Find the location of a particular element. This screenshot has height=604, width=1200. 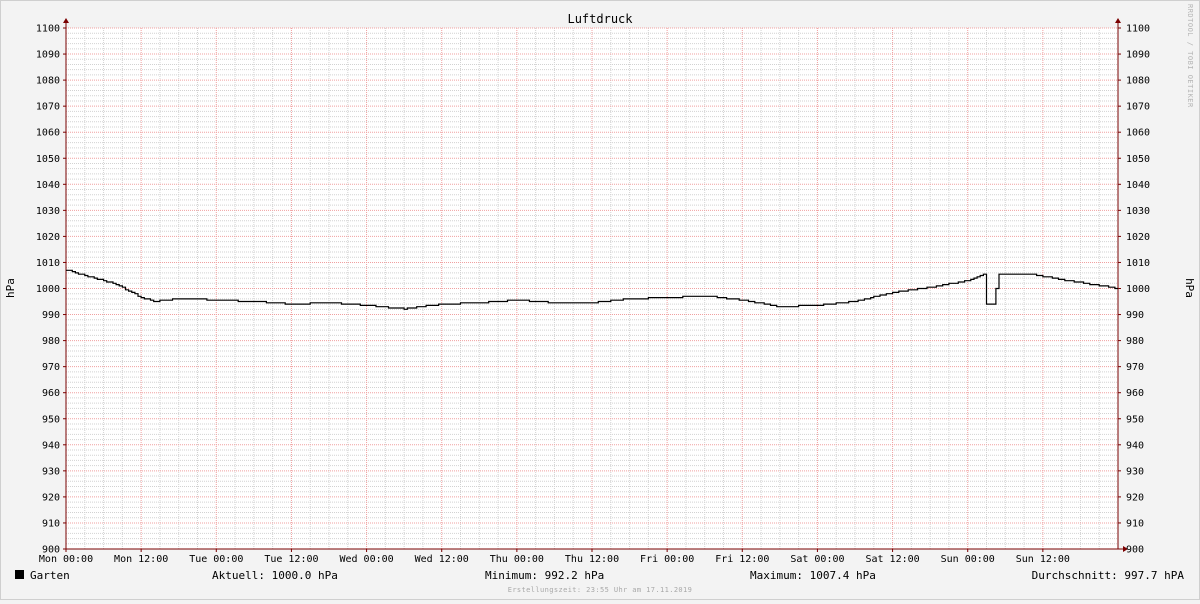

y-tick-label-left: 1040 is located at coordinates (48, 185).